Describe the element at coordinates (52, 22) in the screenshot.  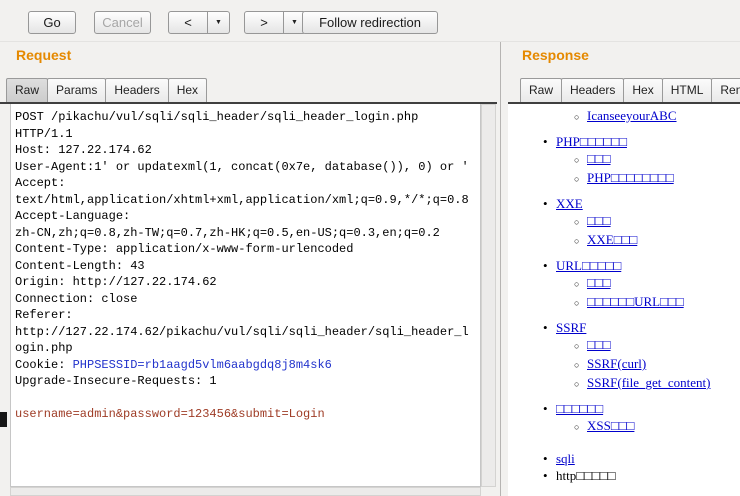
I see `go-button: Go` at that location.